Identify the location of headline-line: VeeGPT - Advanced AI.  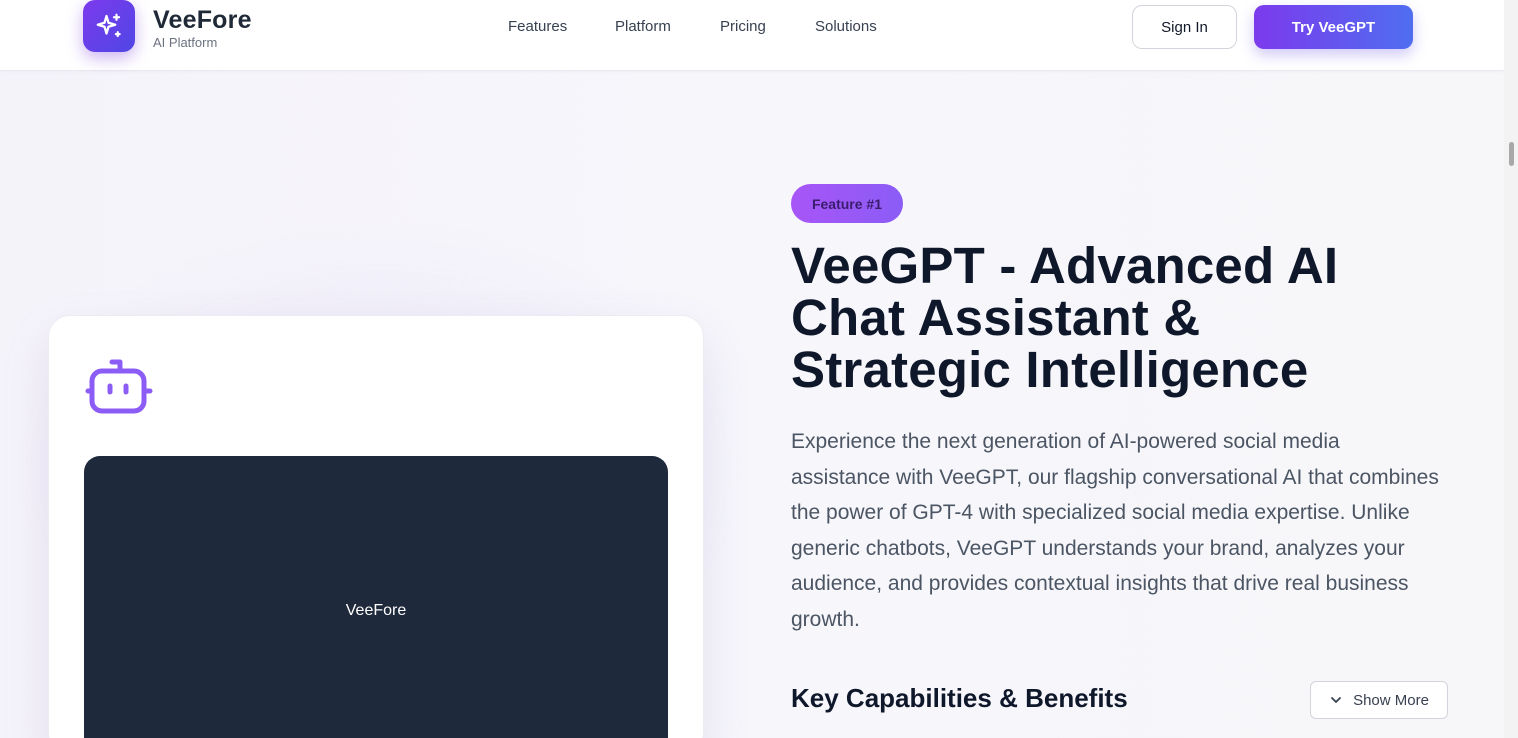
(1065, 265).